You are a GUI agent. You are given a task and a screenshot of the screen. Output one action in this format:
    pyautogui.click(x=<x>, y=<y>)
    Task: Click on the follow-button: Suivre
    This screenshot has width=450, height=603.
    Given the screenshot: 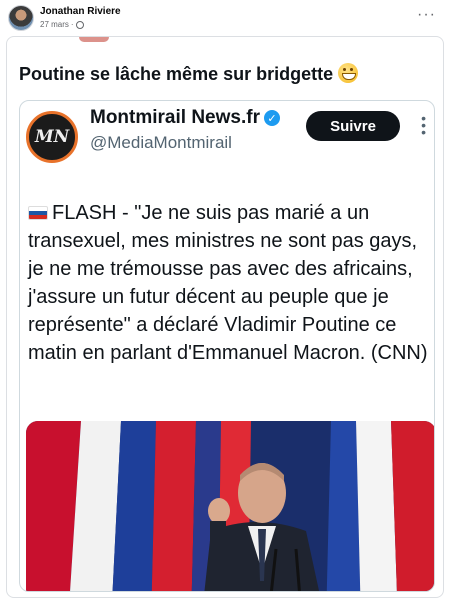 What is the action you would take?
    pyautogui.click(x=353, y=126)
    